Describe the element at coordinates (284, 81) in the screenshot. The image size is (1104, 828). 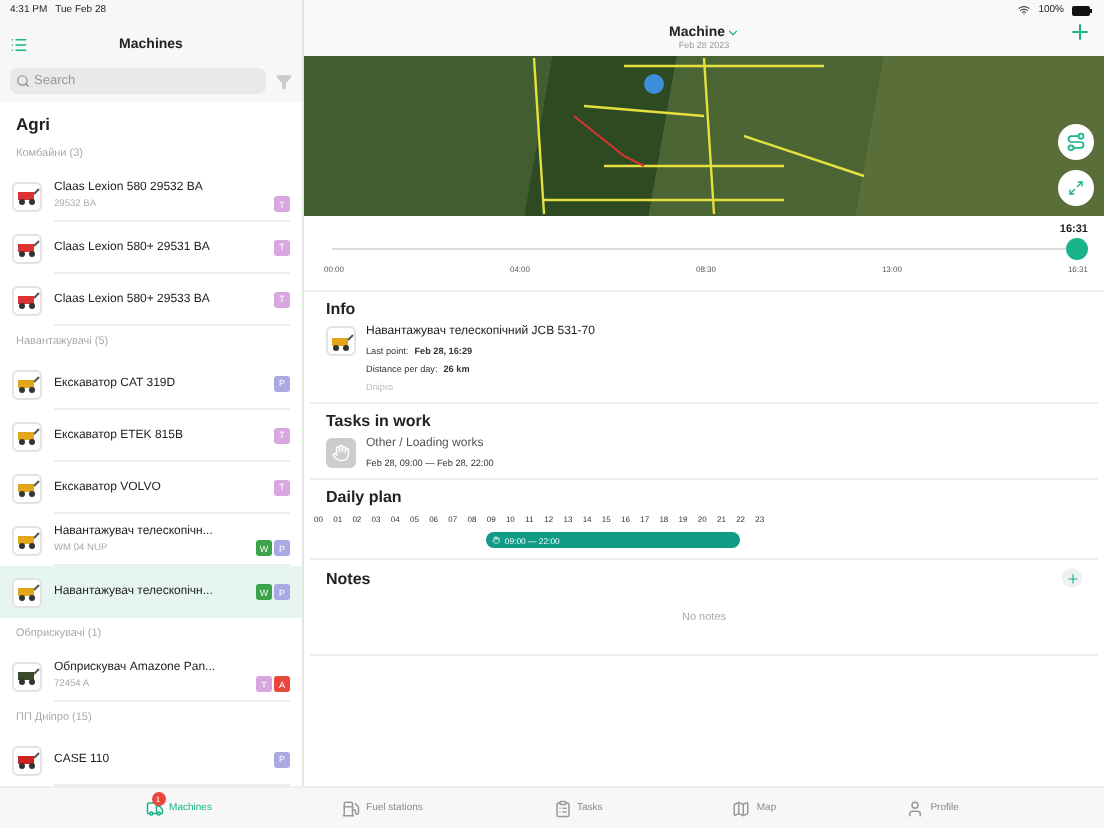
I see `filter-icon` at that location.